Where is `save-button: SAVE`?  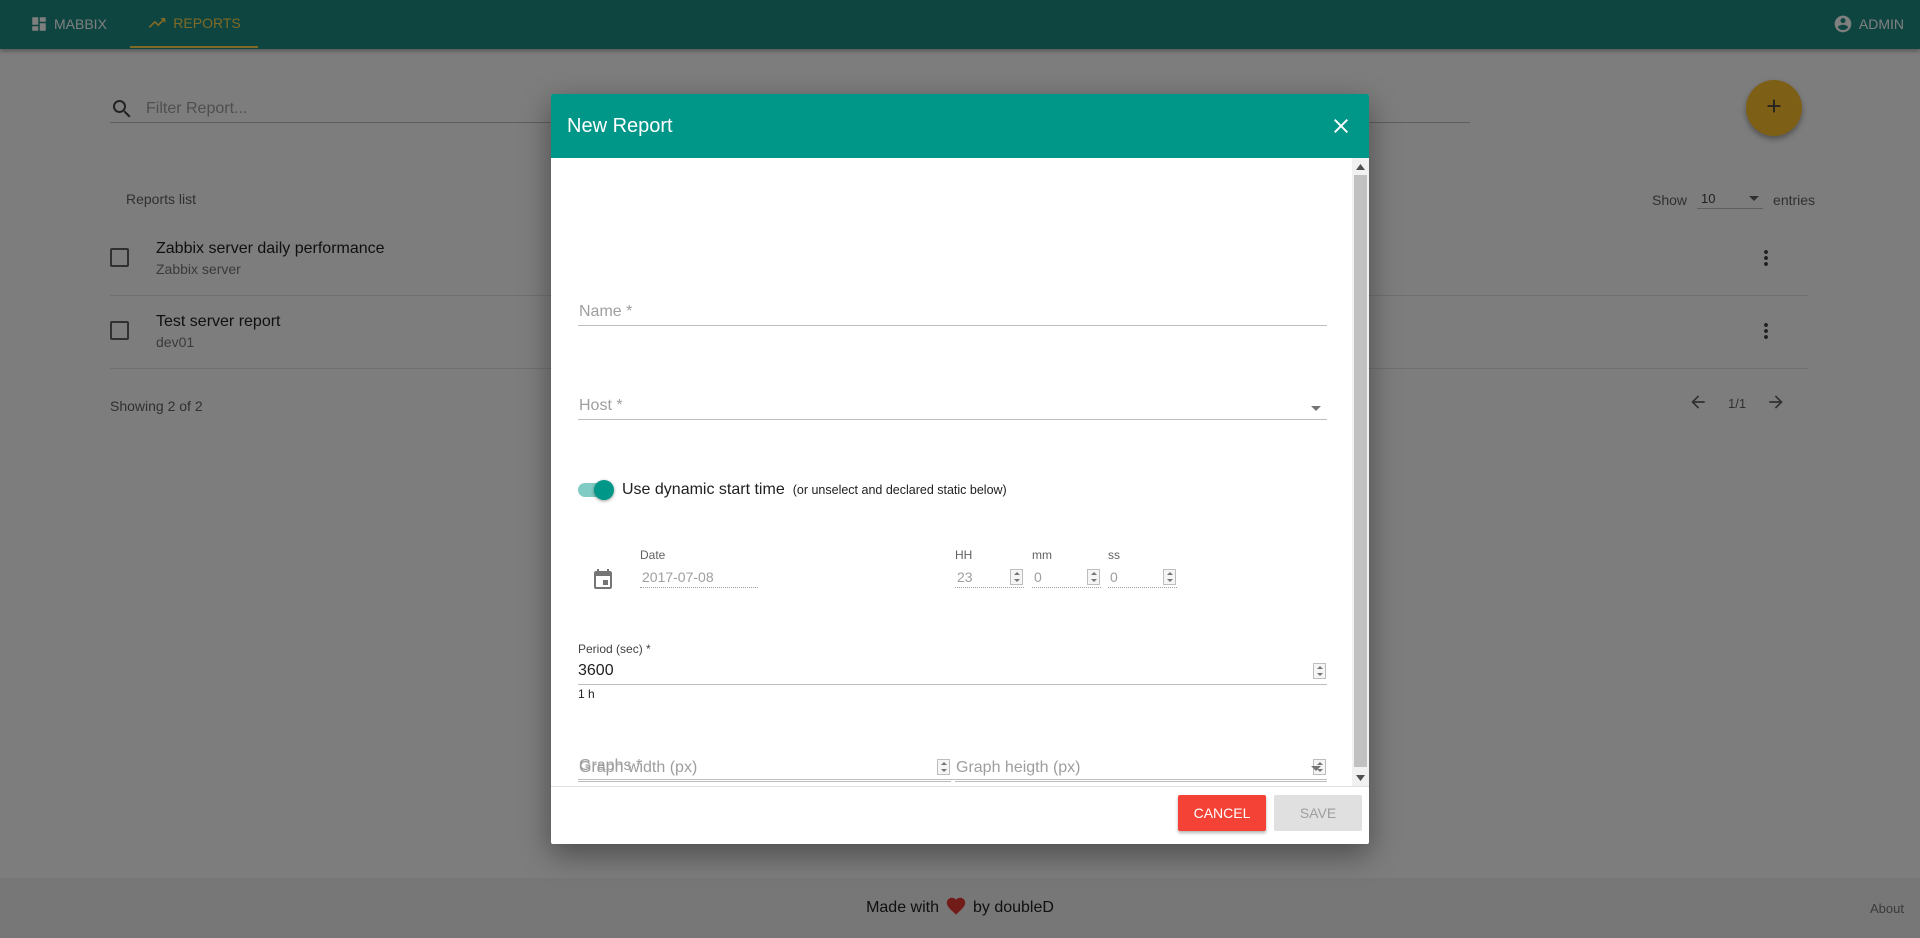 save-button: SAVE is located at coordinates (1318, 813).